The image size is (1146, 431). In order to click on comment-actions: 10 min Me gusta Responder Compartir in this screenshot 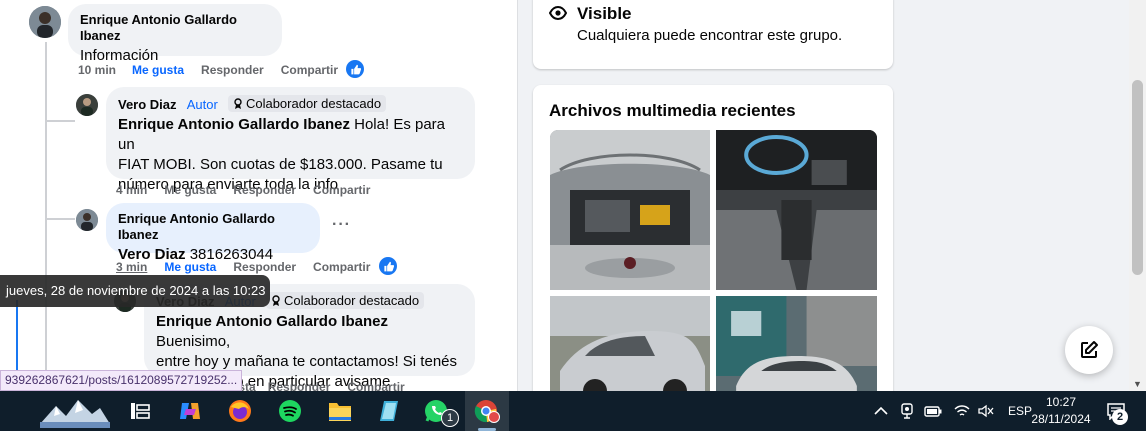, I will do `click(216, 70)`.